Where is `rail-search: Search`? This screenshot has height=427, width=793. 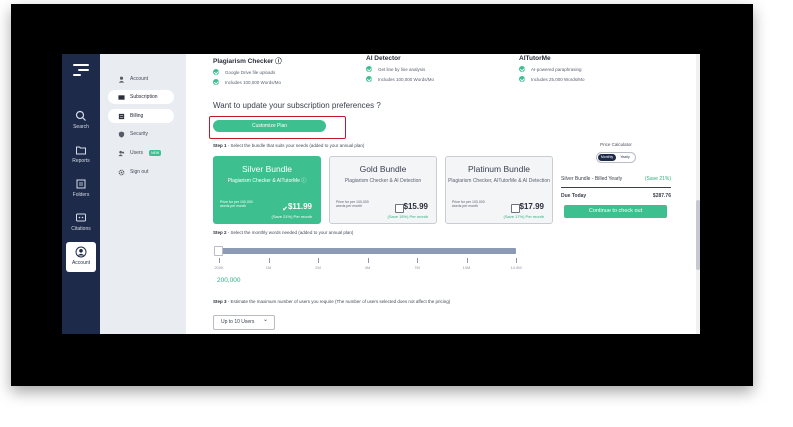 rail-search: Search is located at coordinates (81, 120).